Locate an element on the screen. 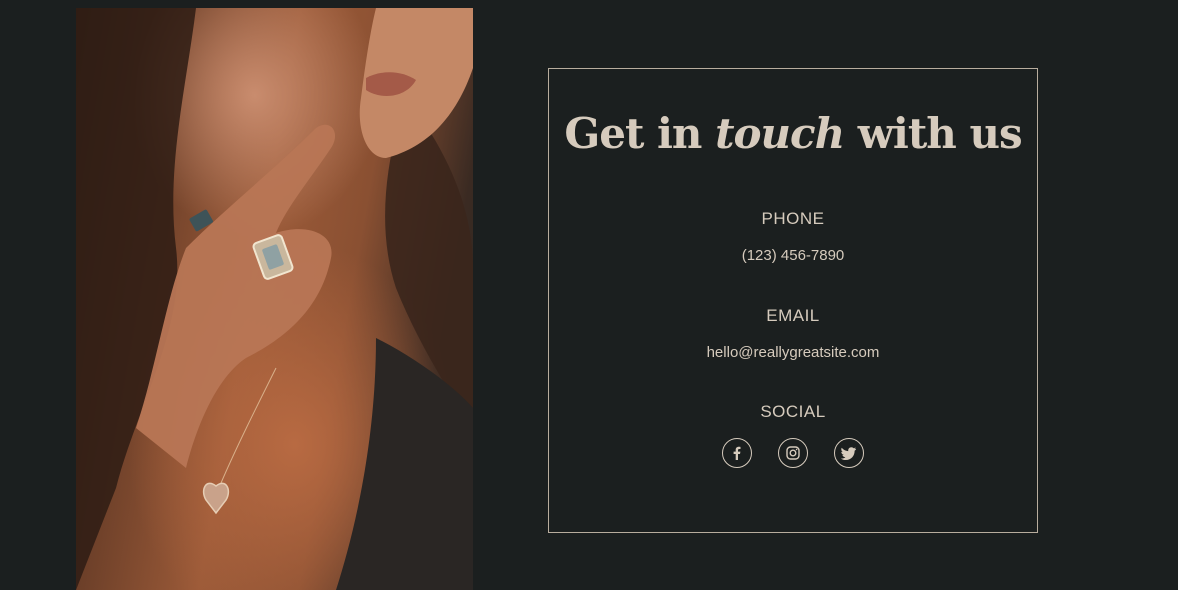 This screenshot has height=590, width=1178. social-label: SOCIAL is located at coordinates (793, 411).